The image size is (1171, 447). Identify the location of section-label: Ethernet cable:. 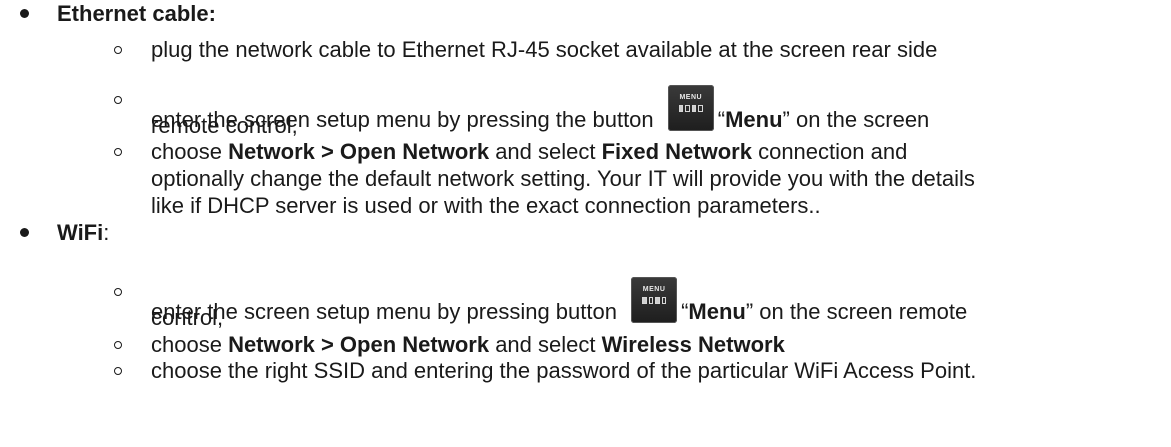
(136, 13).